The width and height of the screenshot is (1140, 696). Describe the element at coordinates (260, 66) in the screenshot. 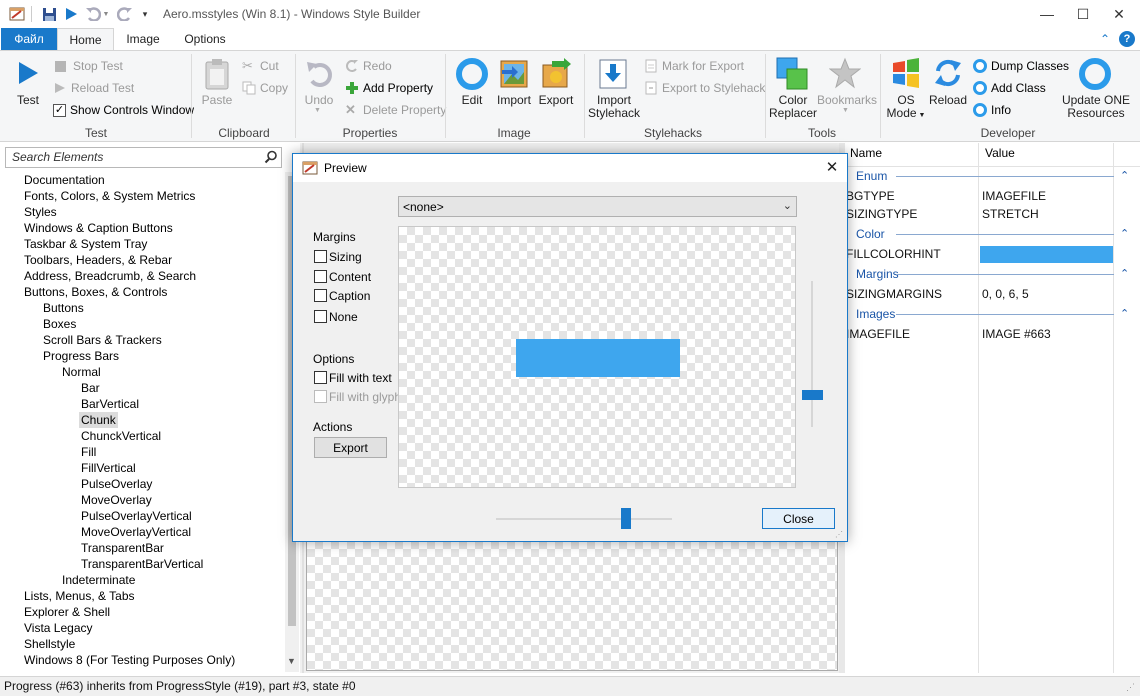

I see `cut-button: ✂ Cut` at that location.